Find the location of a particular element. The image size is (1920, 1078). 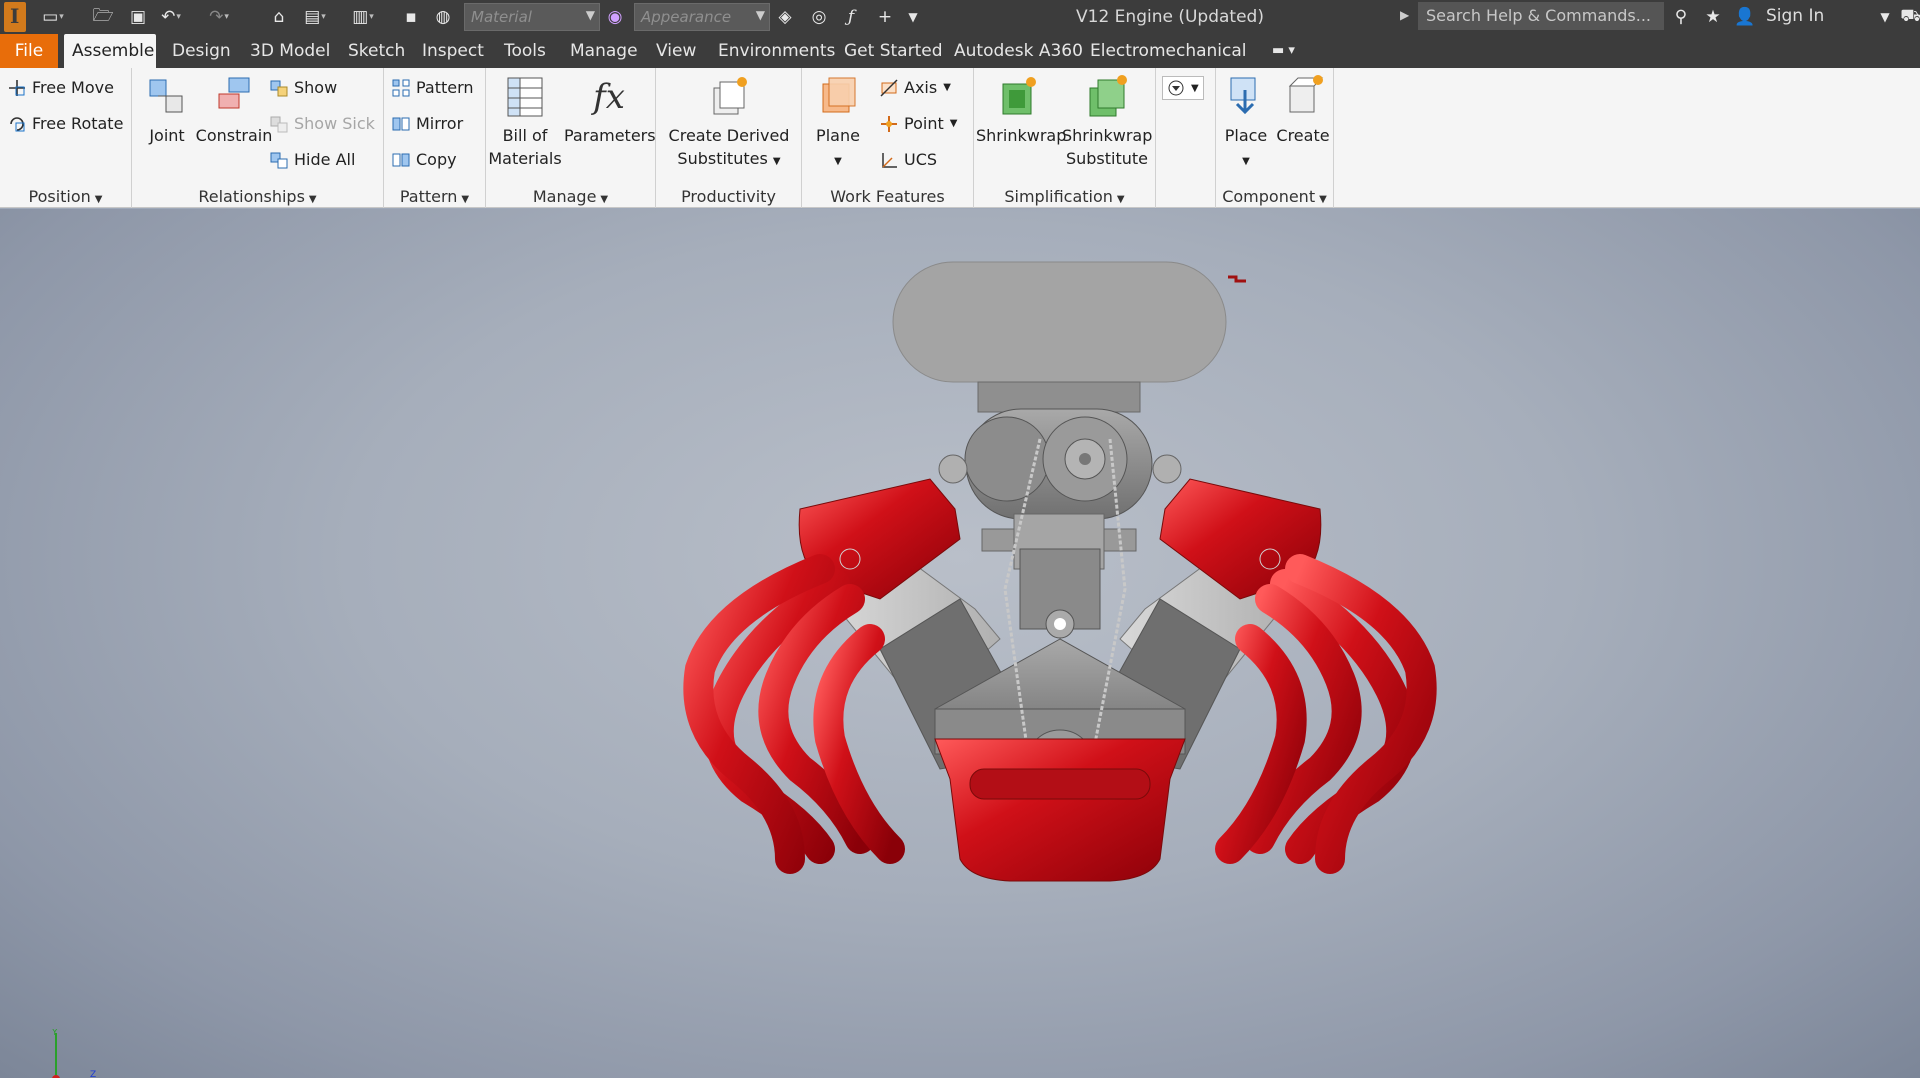

axis-icon is located at coordinates (889, 87).